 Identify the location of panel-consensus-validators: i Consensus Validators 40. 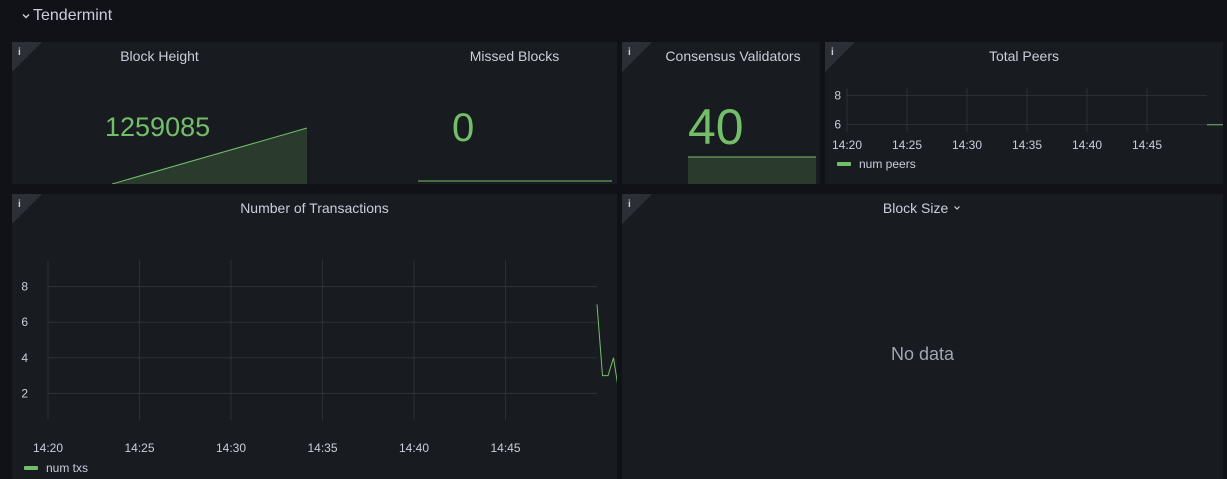
(721, 113).